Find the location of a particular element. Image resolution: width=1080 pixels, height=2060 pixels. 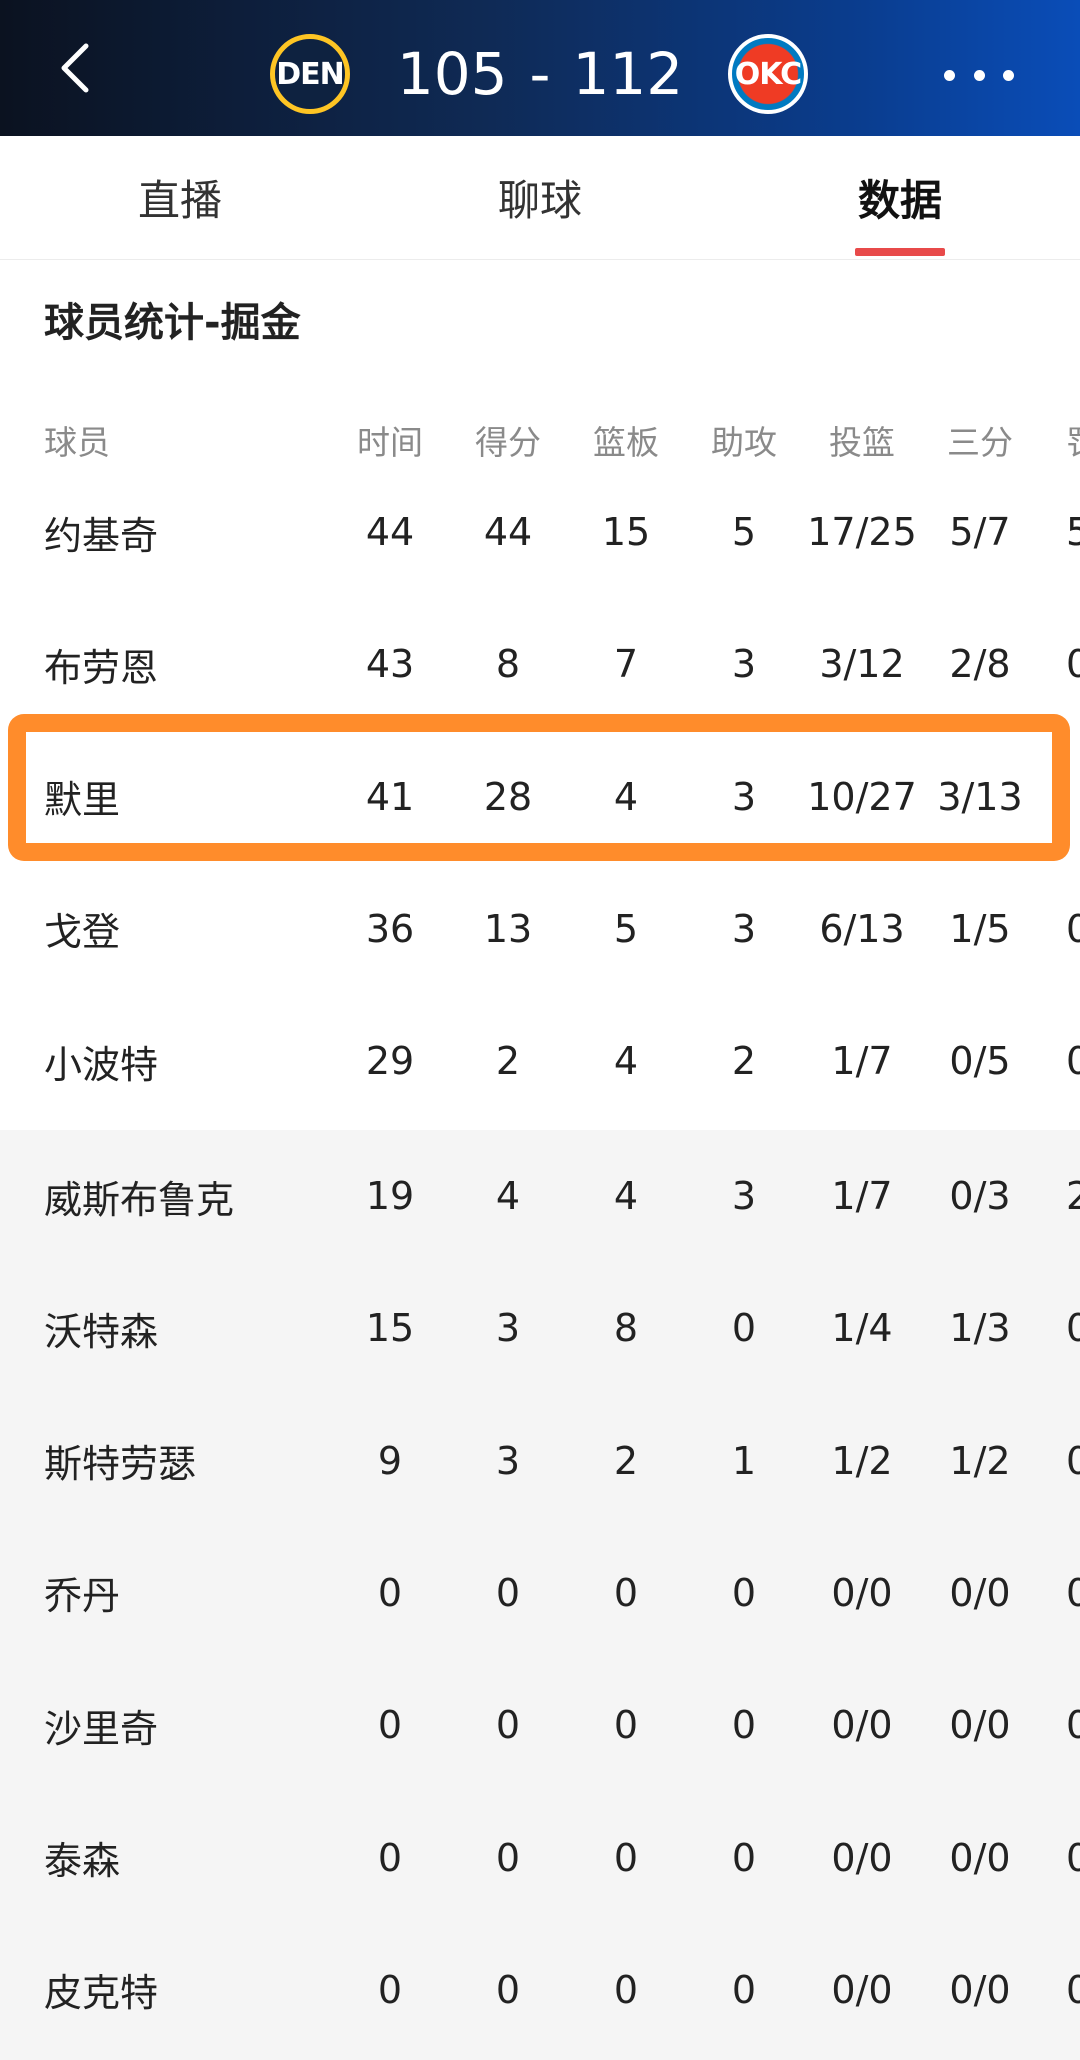

points: 3 is located at coordinates (508, 1328).